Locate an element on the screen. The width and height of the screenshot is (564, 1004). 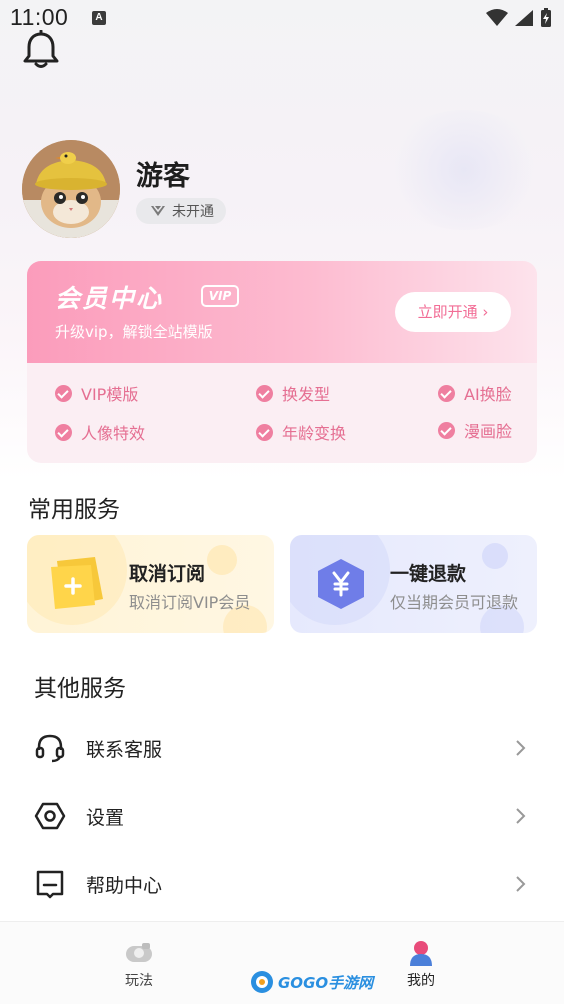
avatar is located at coordinates (71, 189).